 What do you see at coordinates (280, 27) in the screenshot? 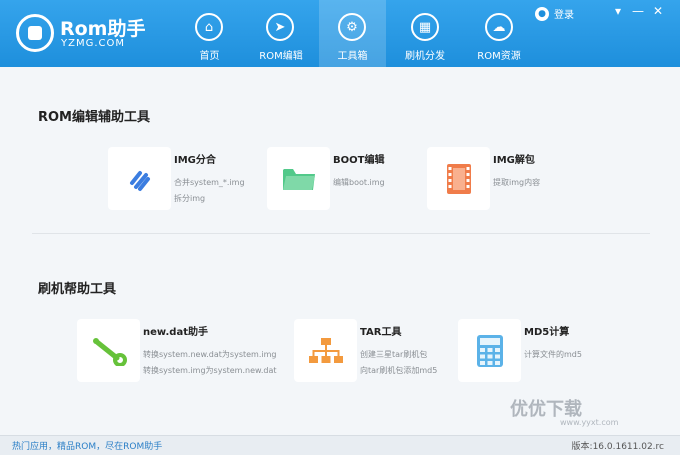
I see `cursor-icon: ➤` at bounding box center [280, 27].